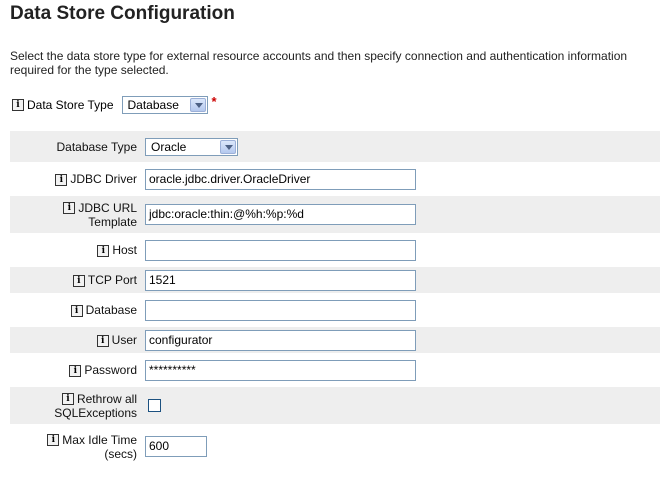 The image size is (660, 478). What do you see at coordinates (107, 207) in the screenshot?
I see `jdbc-url-label-line1: JDBC URL` at bounding box center [107, 207].